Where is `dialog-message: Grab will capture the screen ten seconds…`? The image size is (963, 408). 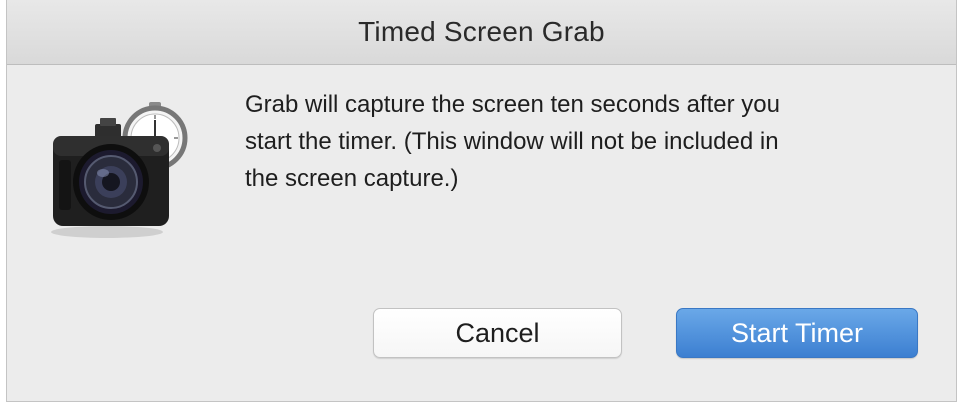 dialog-message: Grab will capture the screen ten seconds… is located at coordinates (512, 141).